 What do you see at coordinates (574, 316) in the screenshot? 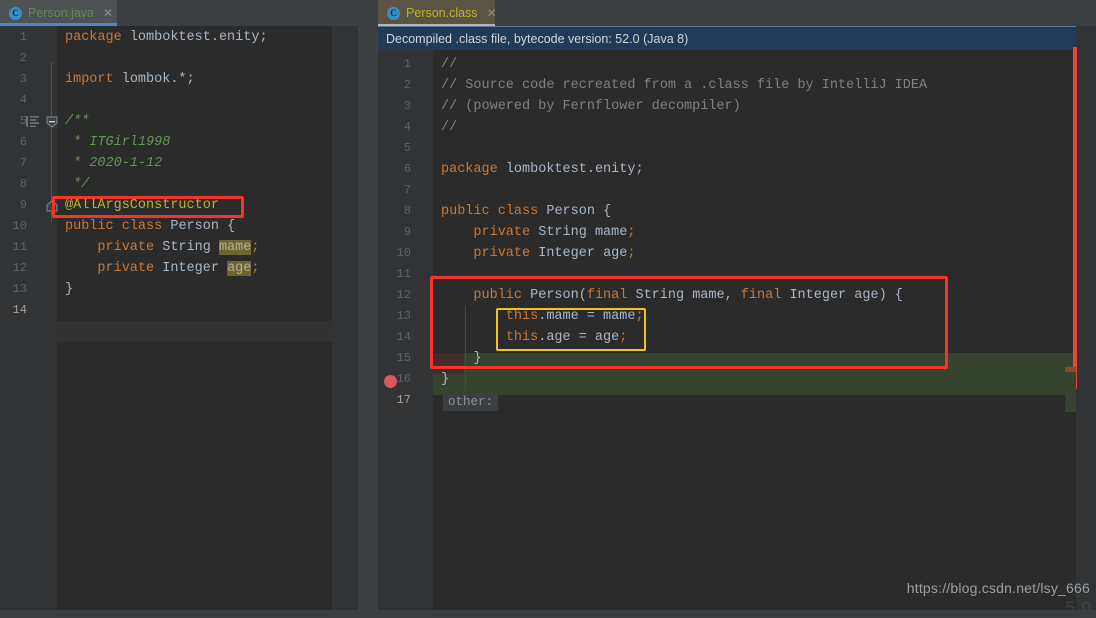
I see `code-line-13: this.mame = mame;` at bounding box center [574, 316].